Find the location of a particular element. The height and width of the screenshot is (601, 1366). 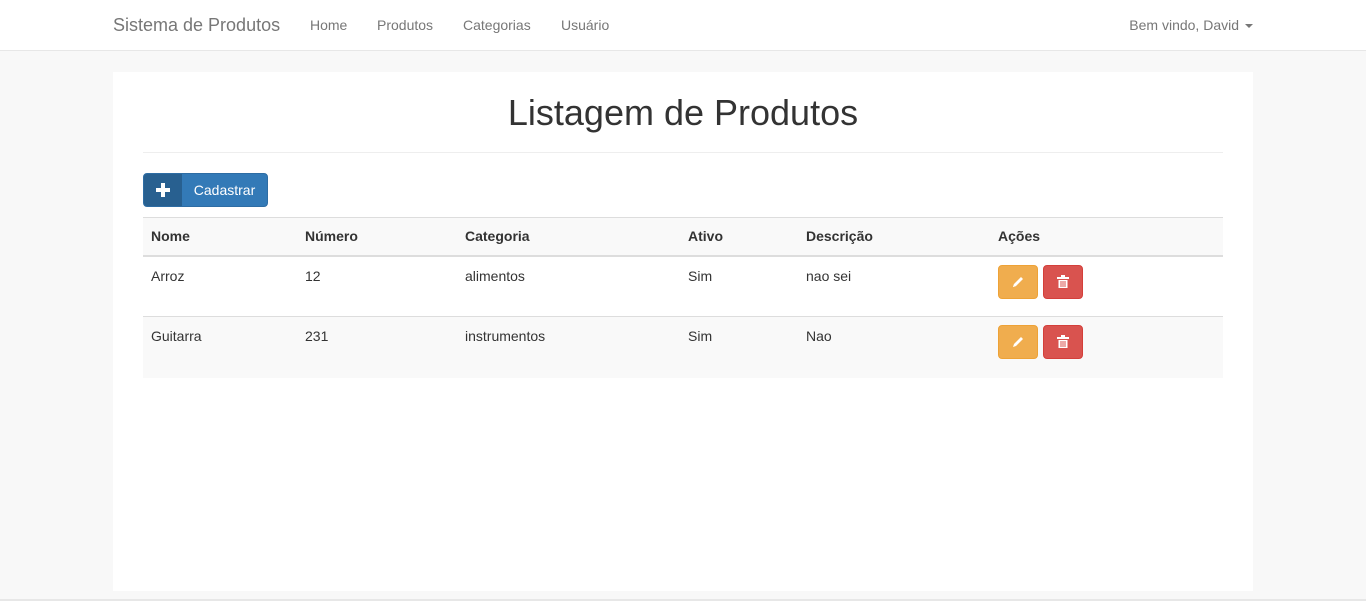

header-nome: Nome is located at coordinates (170, 236).